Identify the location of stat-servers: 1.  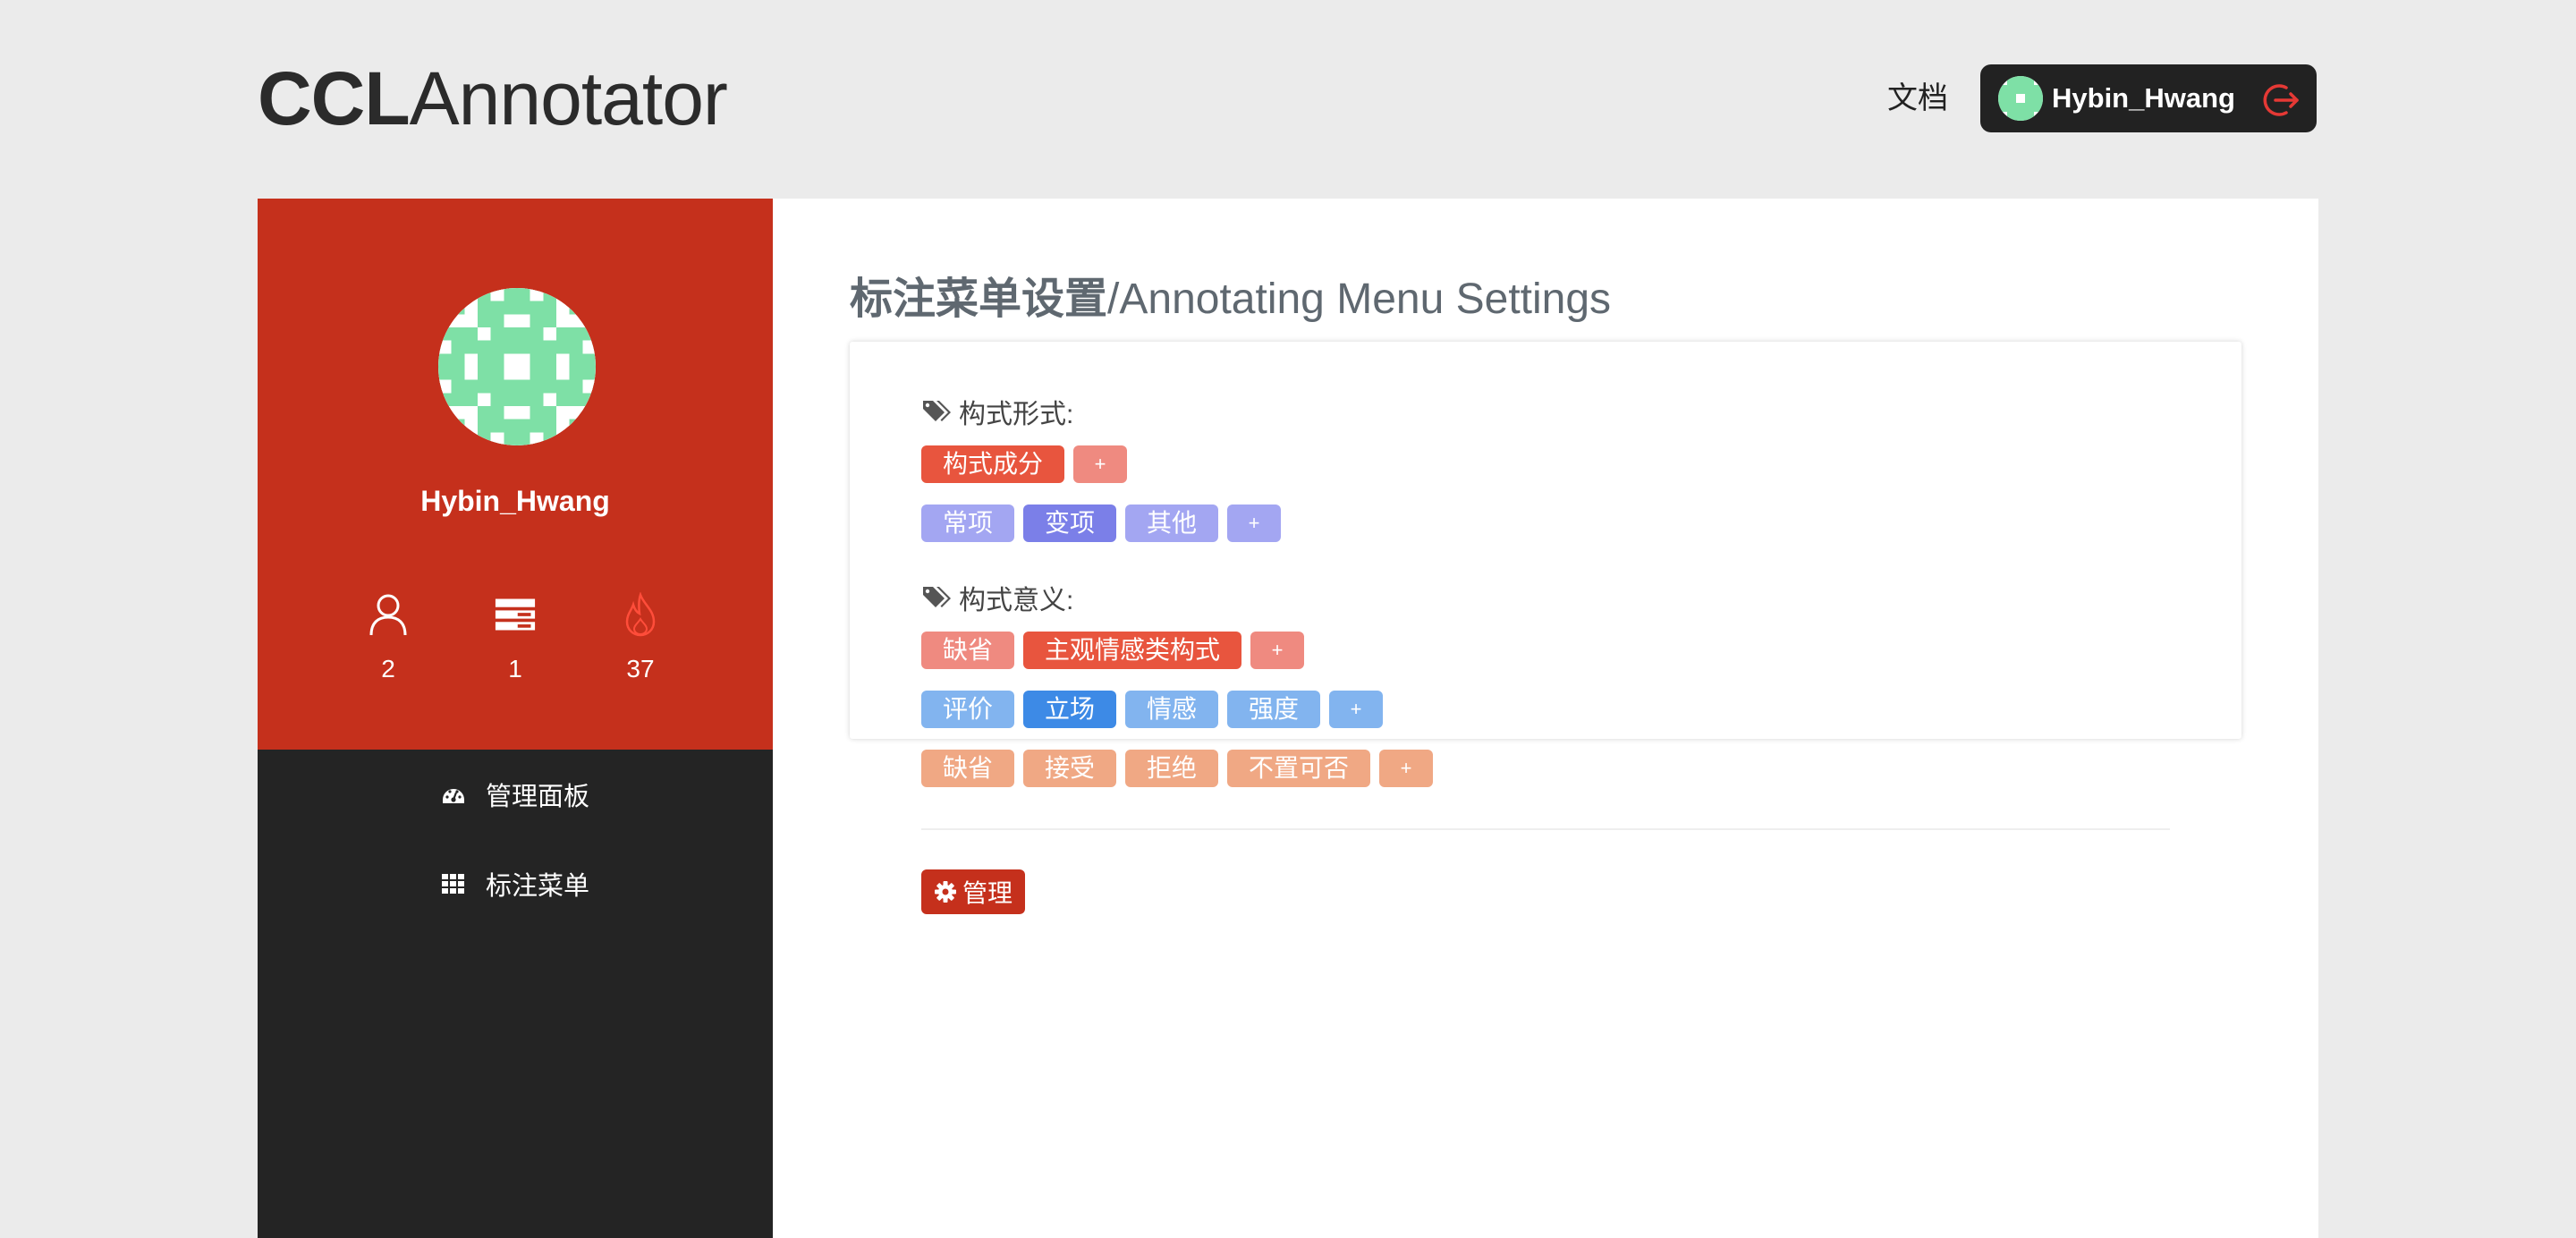
(515, 637).